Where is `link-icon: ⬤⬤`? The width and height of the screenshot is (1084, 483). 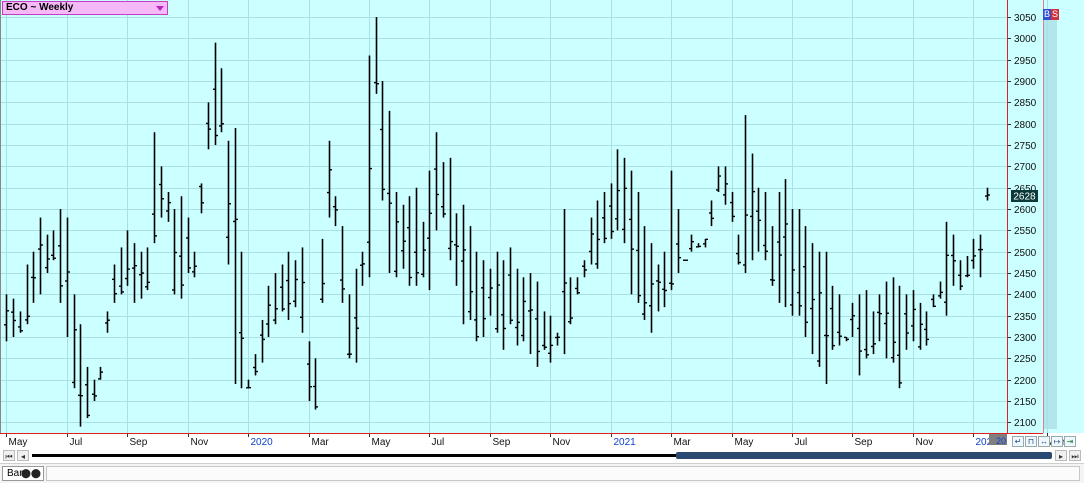 link-icon: ⬤⬤ is located at coordinates (30, 473).